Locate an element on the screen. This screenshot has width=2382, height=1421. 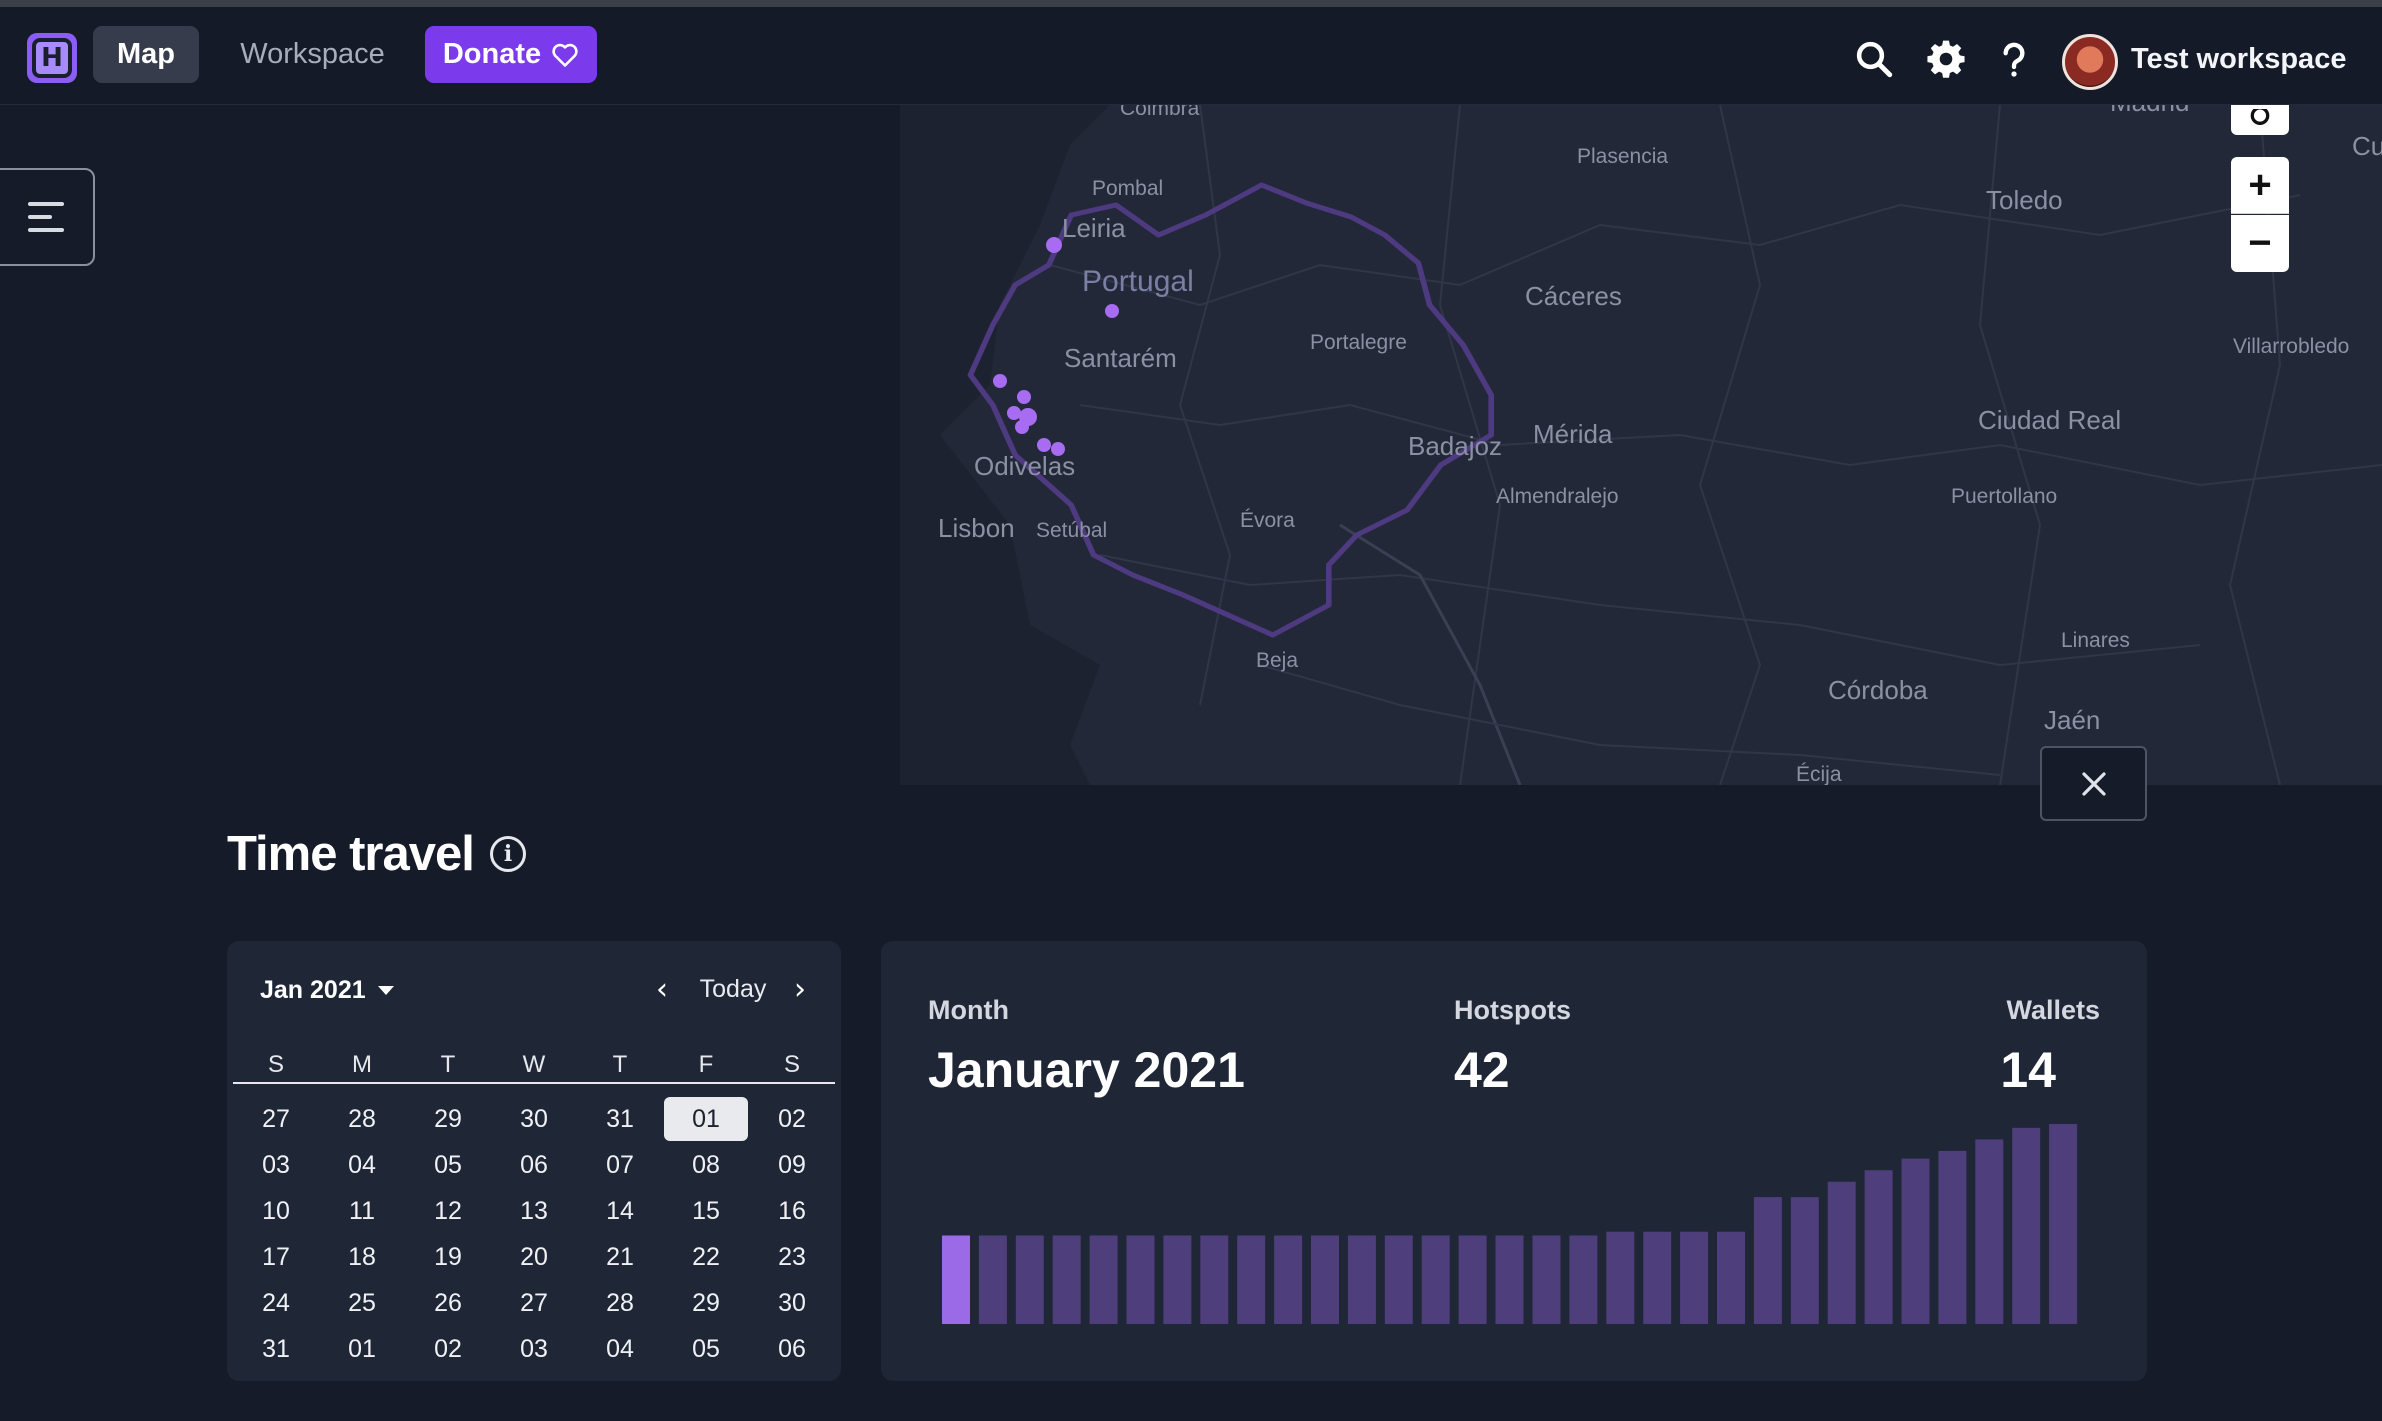
calendar-day-label: 16 is located at coordinates (792, 1210).